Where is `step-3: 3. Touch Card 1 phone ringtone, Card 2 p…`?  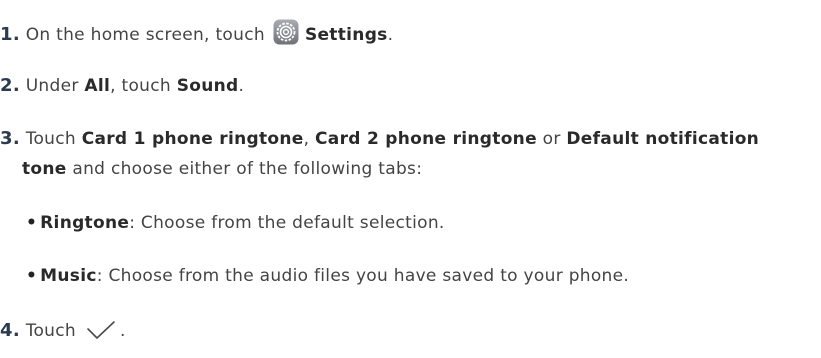 step-3: 3. Touch Card 1 phone ringtone, Card 2 p… is located at coordinates (380, 138).